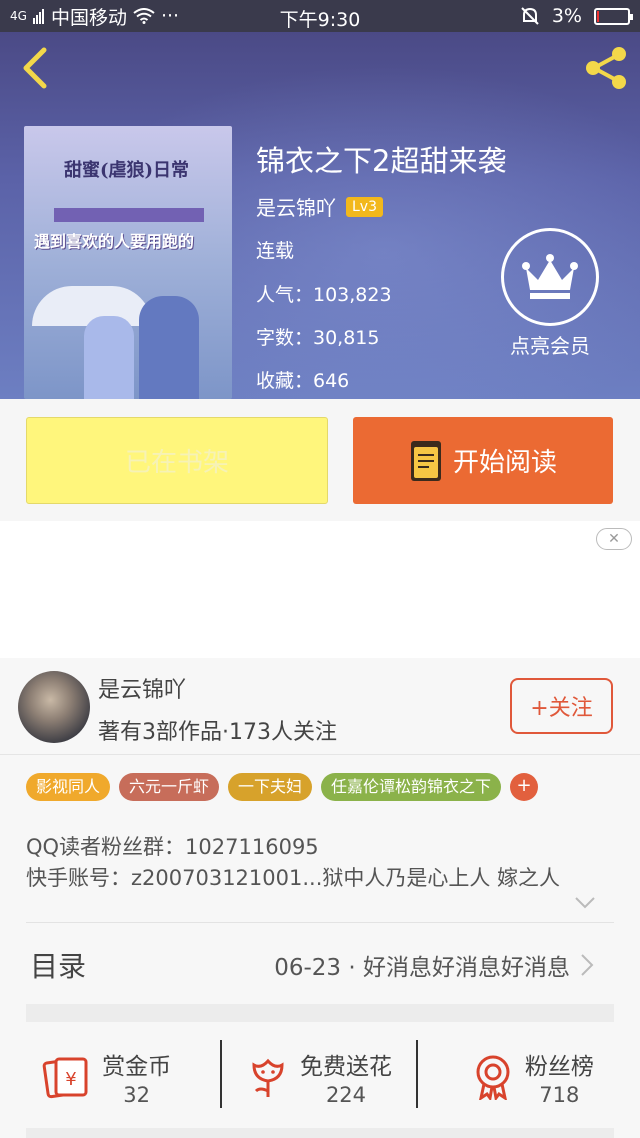 The height and width of the screenshot is (1138, 640). Describe the element at coordinates (411, 787) in the screenshot. I see `tag-item: 任嘉伦谭松韵锦衣之下` at that location.